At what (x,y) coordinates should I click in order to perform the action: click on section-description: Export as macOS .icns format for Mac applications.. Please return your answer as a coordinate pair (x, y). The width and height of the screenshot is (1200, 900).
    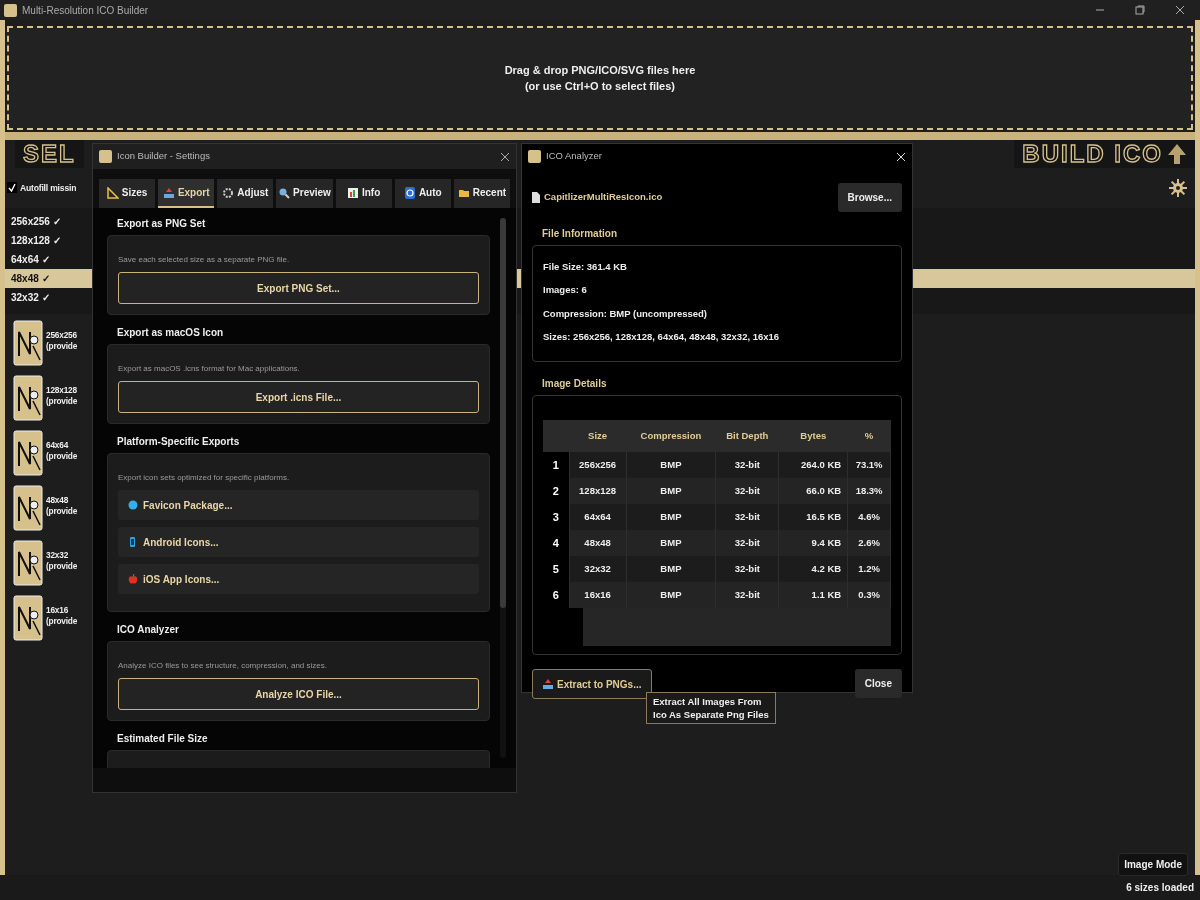
    Looking at the image, I should click on (209, 369).